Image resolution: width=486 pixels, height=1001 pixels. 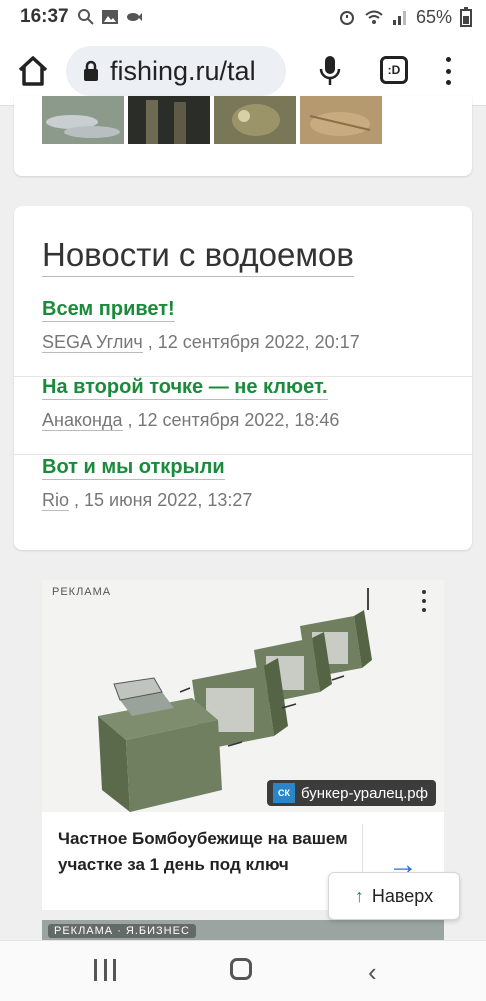 I want to click on news-item-author: Rio, so click(x=56, y=500).